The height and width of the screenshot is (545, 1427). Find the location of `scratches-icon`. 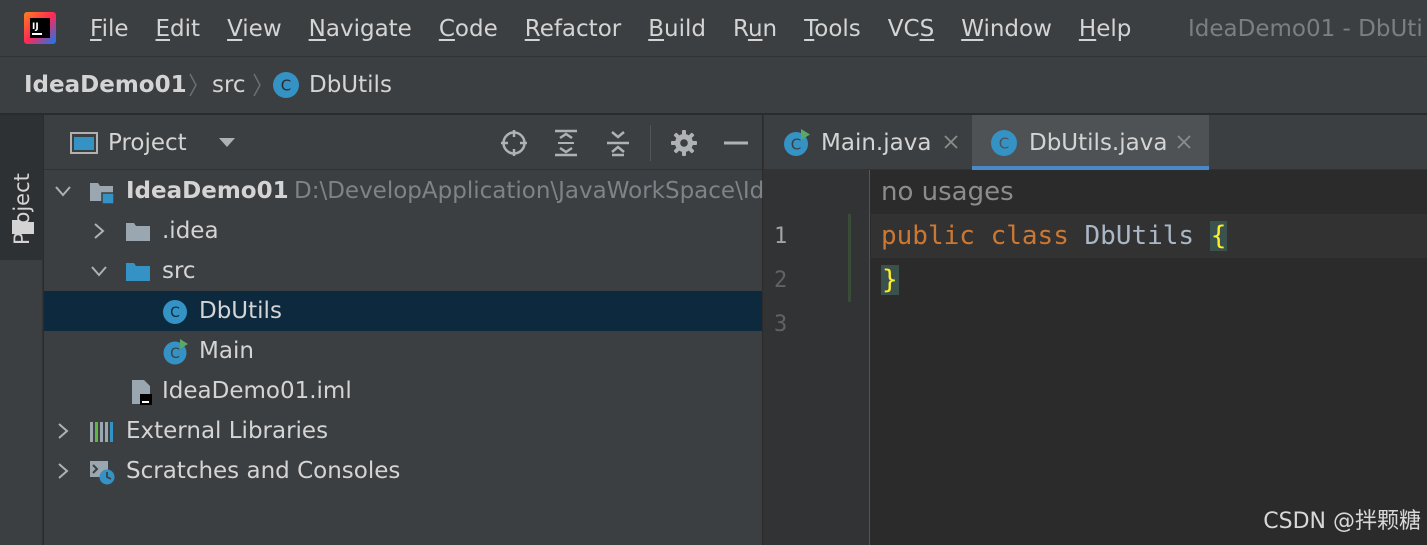

scratches-icon is located at coordinates (102, 473).